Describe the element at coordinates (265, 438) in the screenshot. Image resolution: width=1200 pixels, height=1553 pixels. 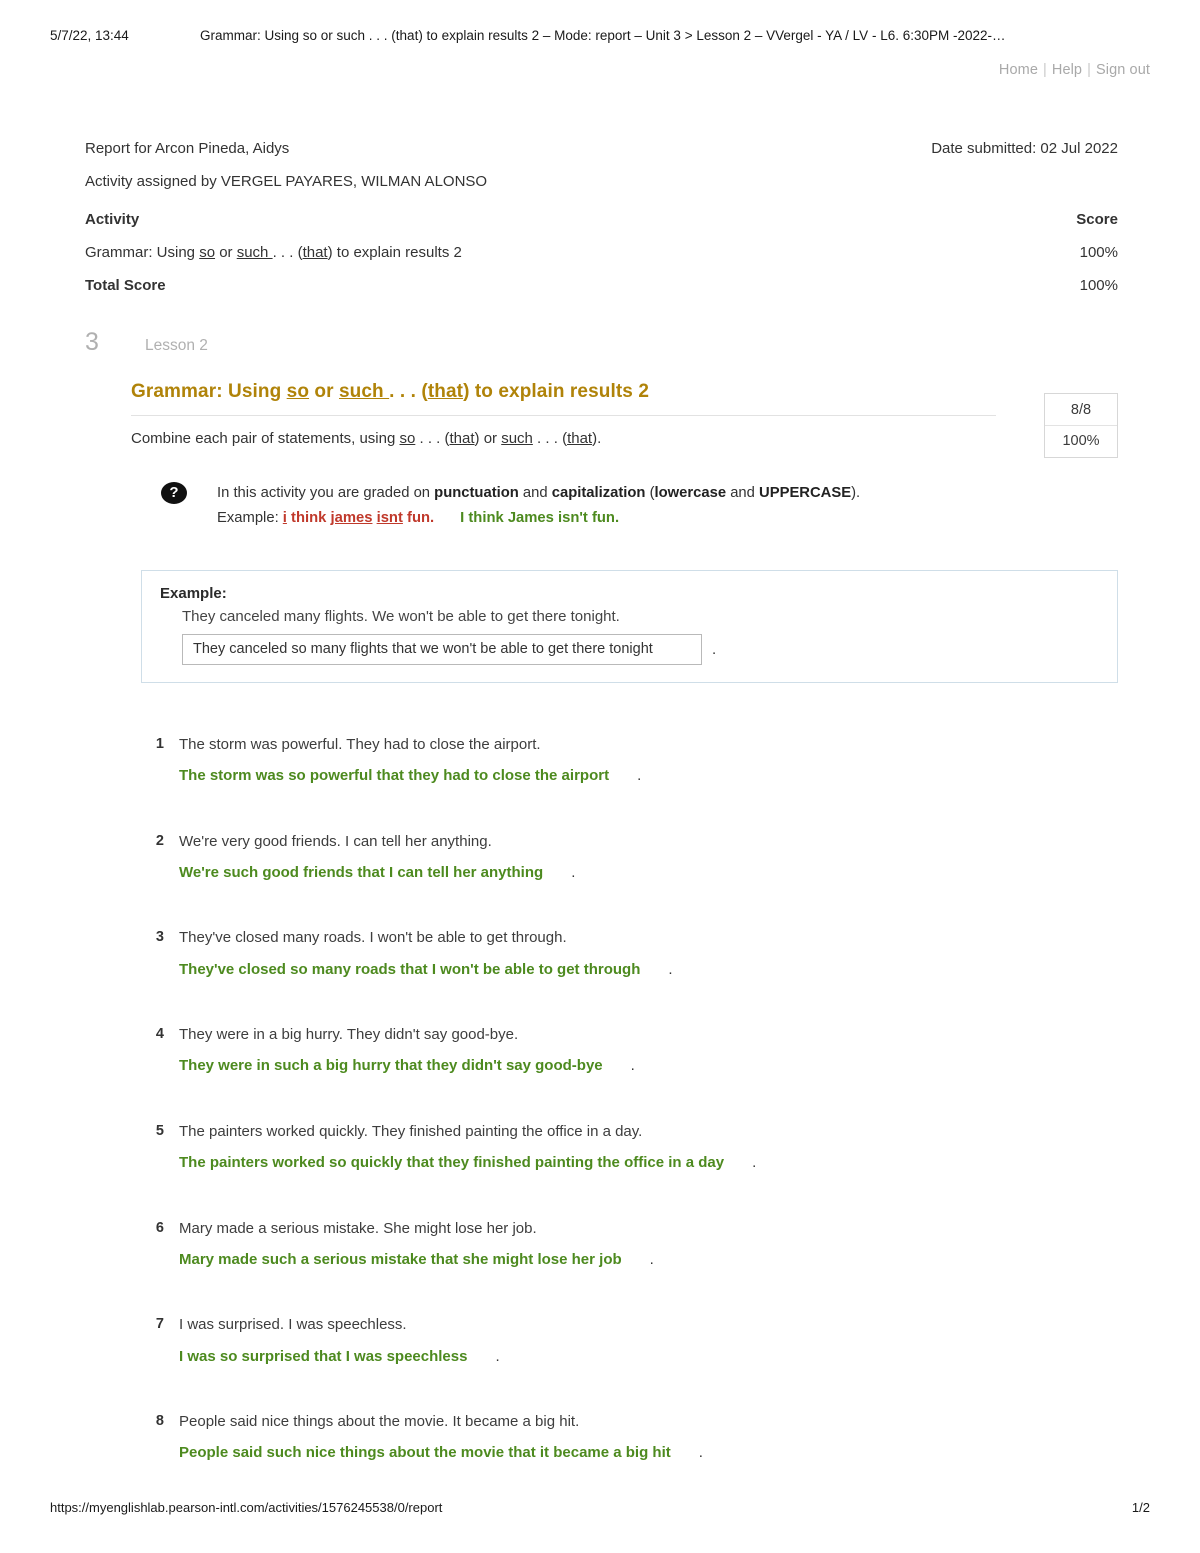
I see `instruction-prefix: Combine each pair of statements, using` at that location.